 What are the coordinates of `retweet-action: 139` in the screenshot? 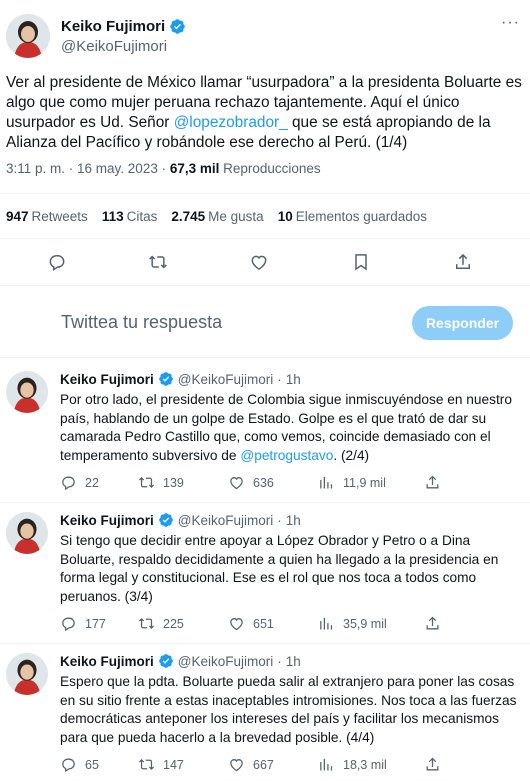 It's located at (161, 482).